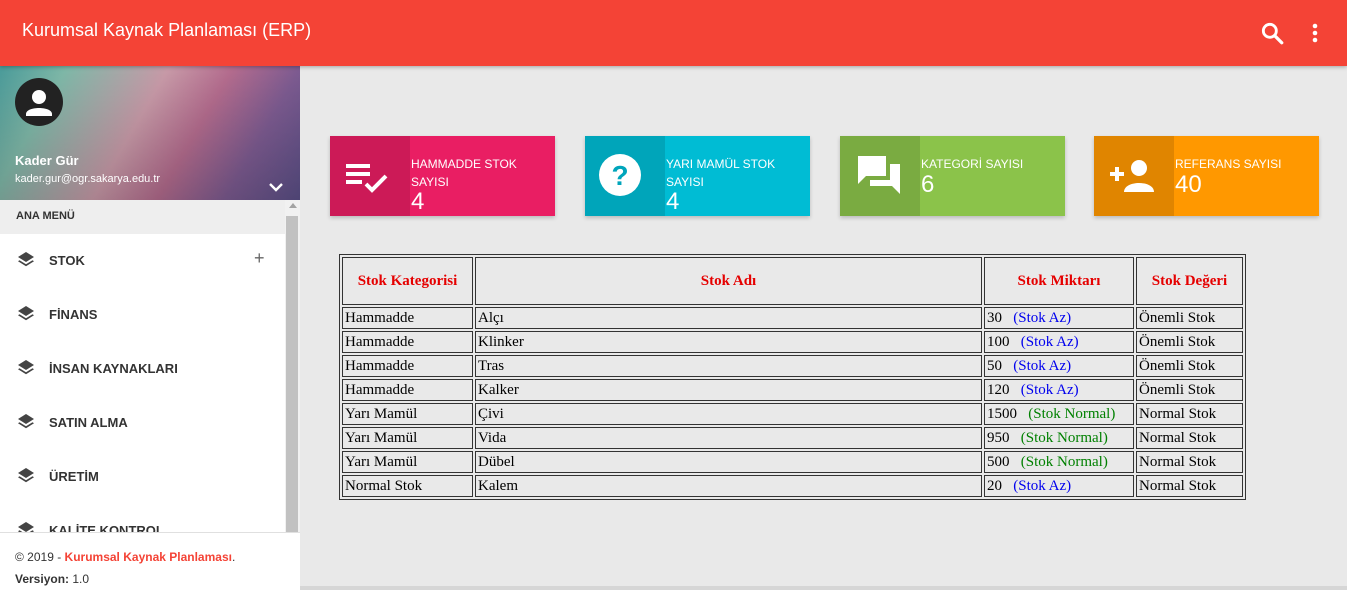 The height and width of the screenshot is (590, 1347). Describe the element at coordinates (1272, 33) in the screenshot. I see `search-icon` at that location.